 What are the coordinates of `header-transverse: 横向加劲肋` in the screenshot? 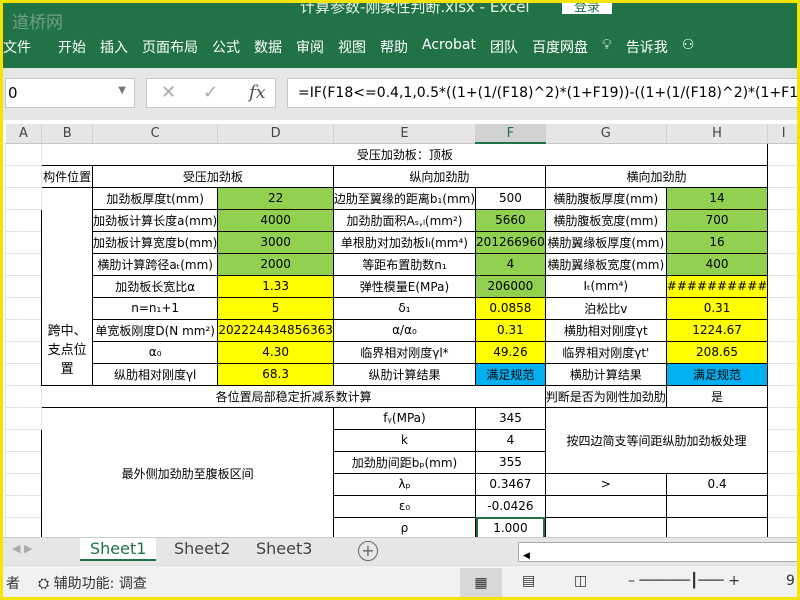 It's located at (656, 176).